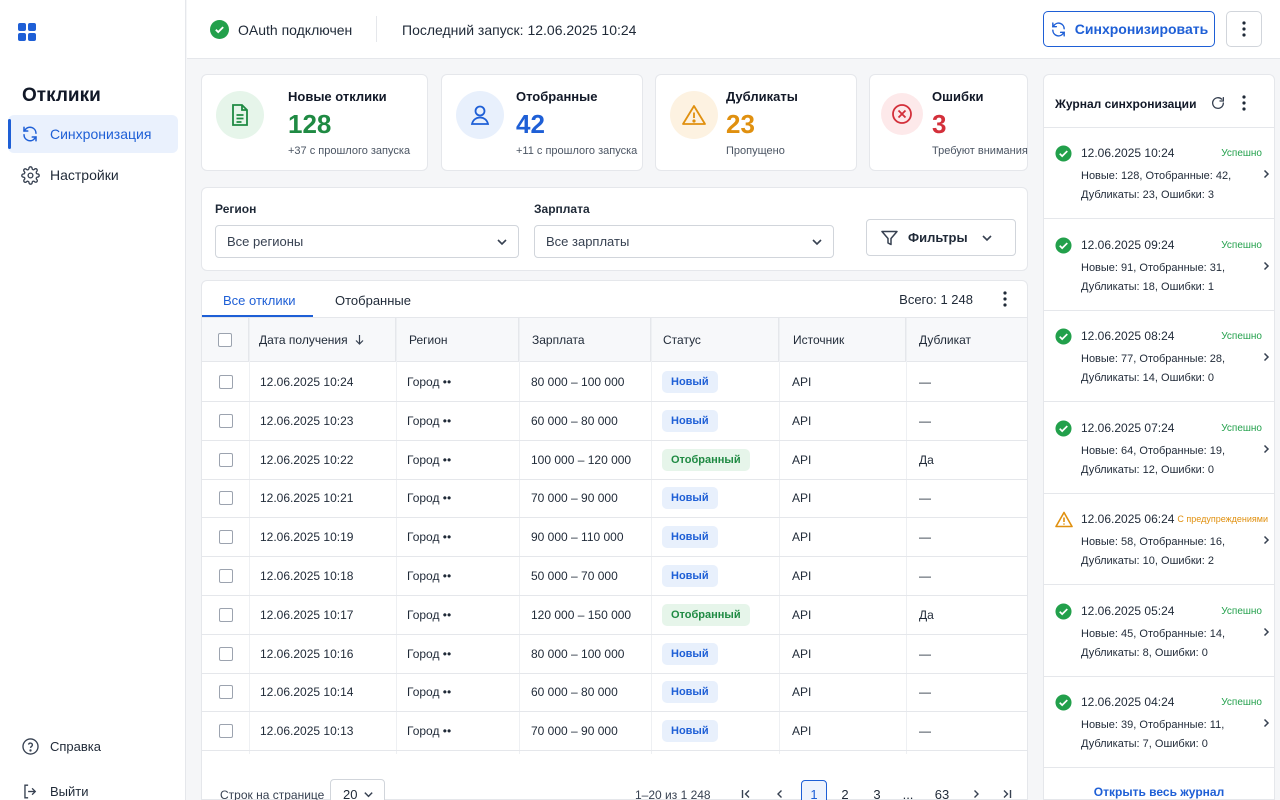 The height and width of the screenshot is (800, 1280). Describe the element at coordinates (310, 124) in the screenshot. I see `stat-value: 128` at that location.